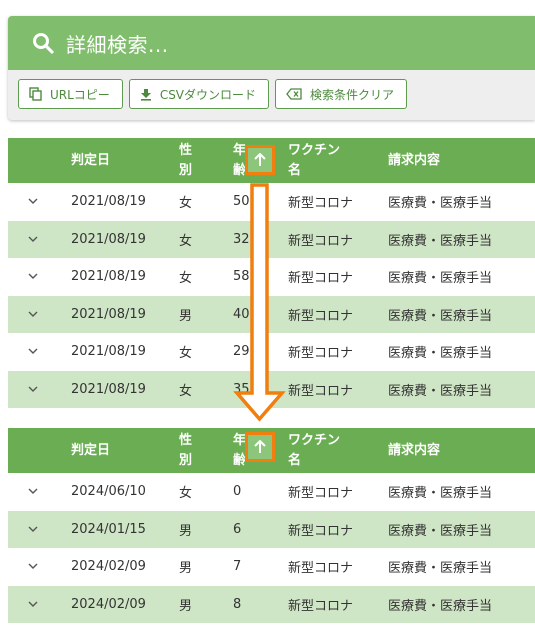 Image resolution: width=535 pixels, height=631 pixels. What do you see at coordinates (237, 604) in the screenshot?
I see `cell-age: 8` at bounding box center [237, 604].